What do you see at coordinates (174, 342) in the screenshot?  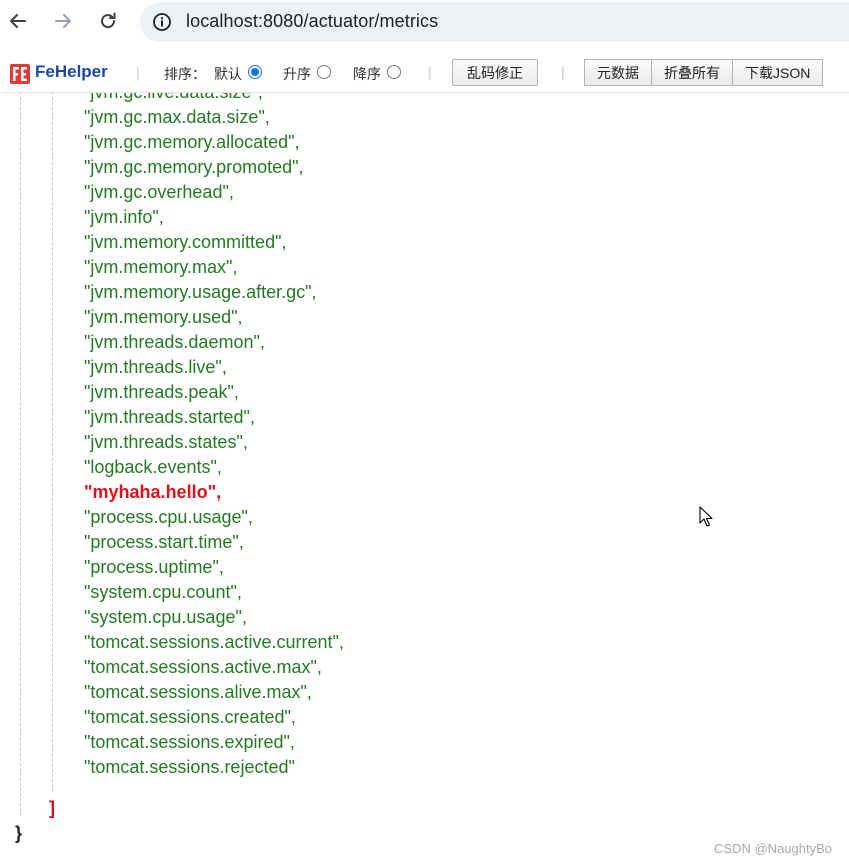 I see `json-string-item: "jvm.threads.daemon",` at bounding box center [174, 342].